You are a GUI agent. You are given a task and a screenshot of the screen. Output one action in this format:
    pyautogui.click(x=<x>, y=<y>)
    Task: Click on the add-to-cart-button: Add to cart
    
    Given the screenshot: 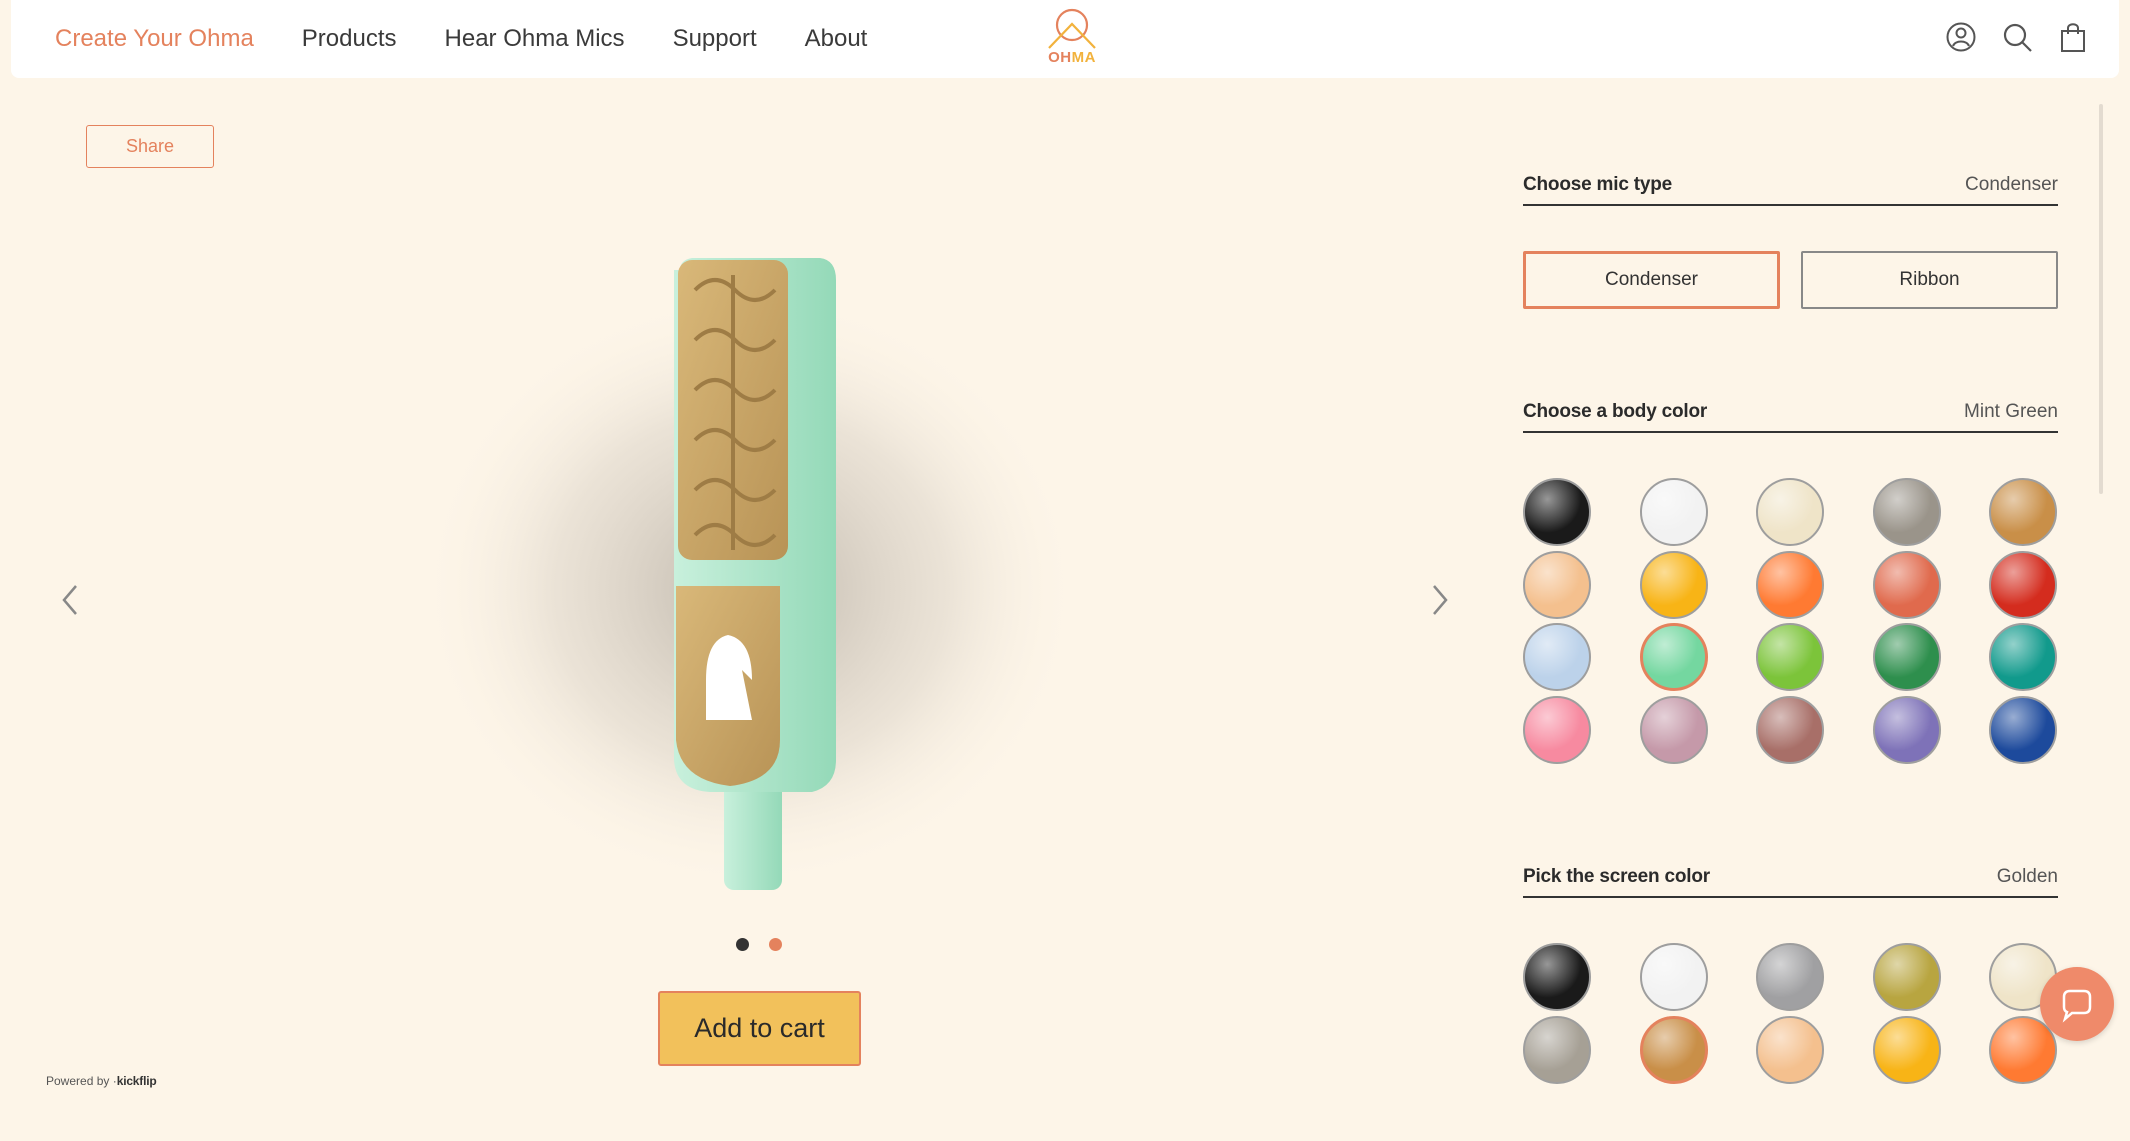 What is the action you would take?
    pyautogui.click(x=759, y=1028)
    